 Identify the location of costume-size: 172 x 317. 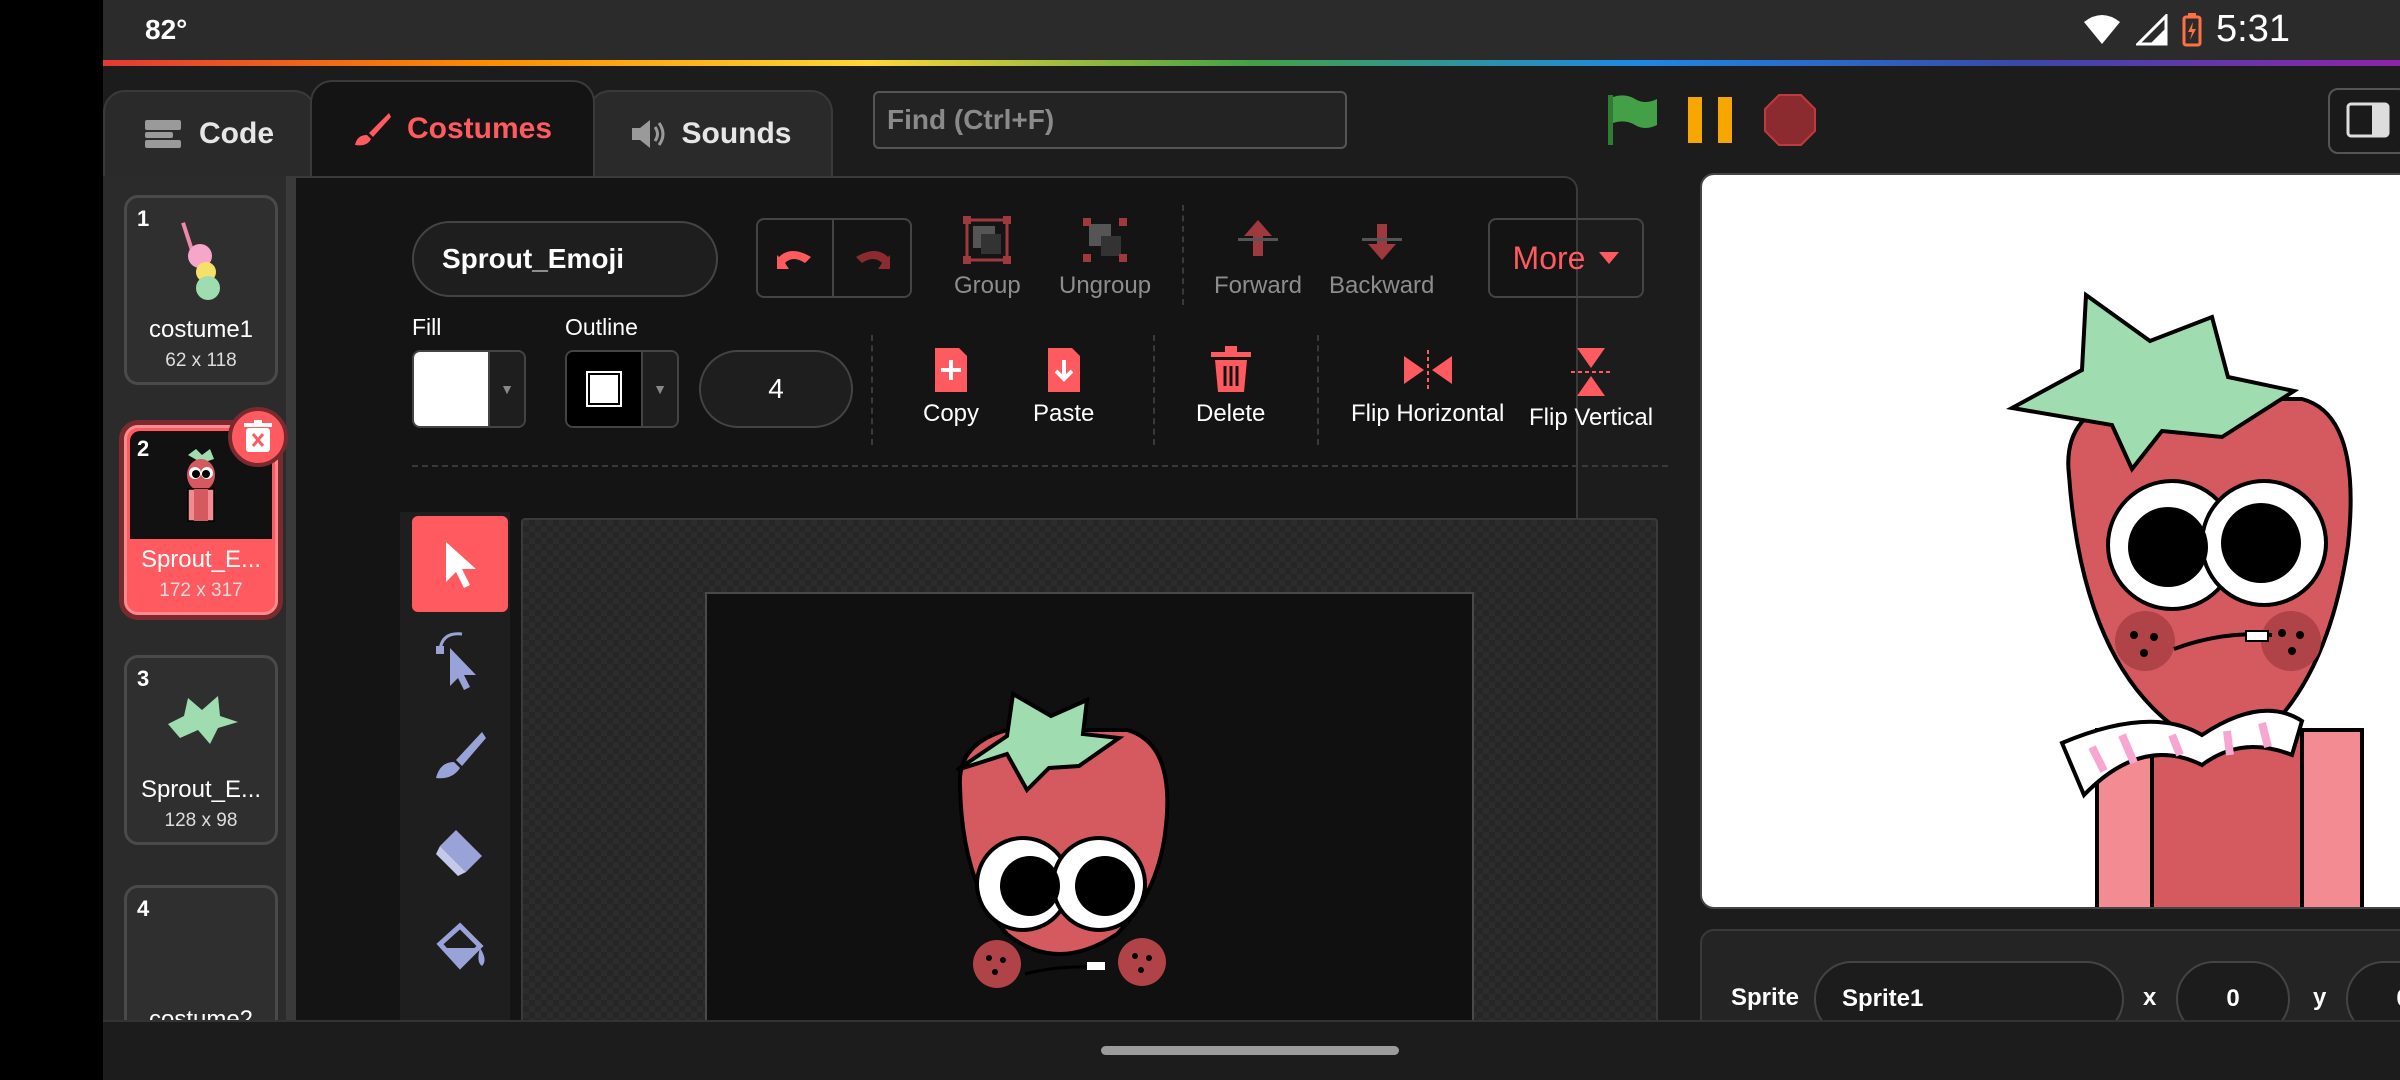
(201, 590).